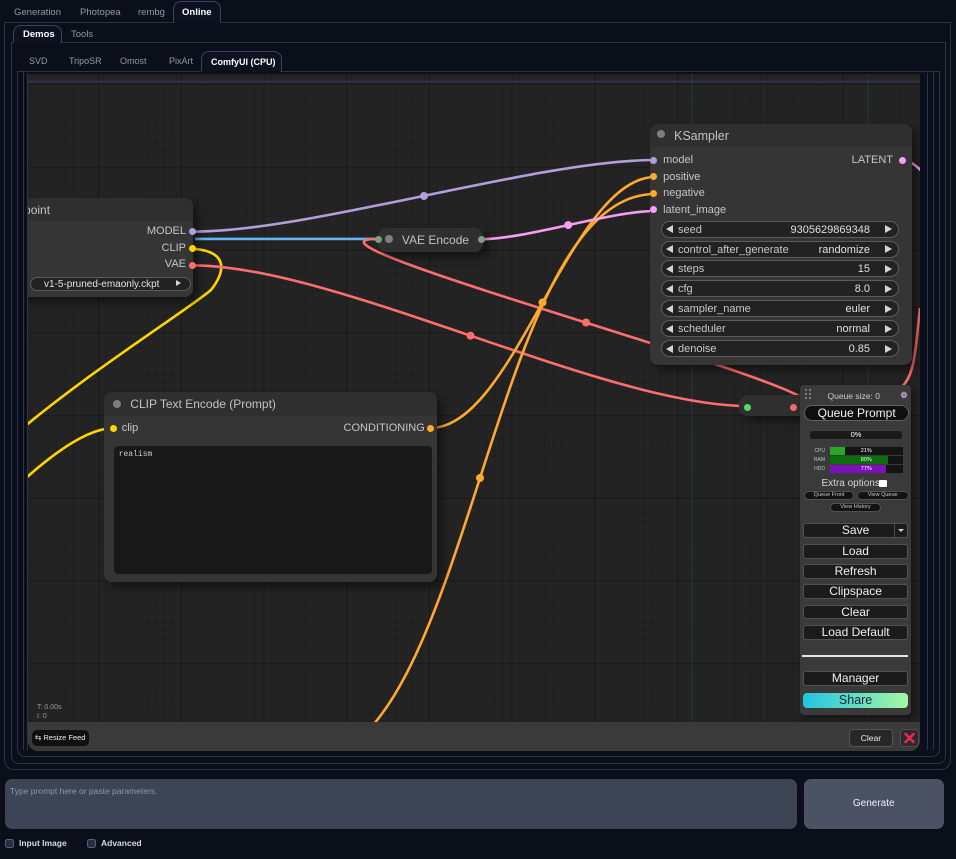 The width and height of the screenshot is (956, 859). Describe the element at coordinates (42, 716) in the screenshot. I see `svg-text: I: 0` at that location.